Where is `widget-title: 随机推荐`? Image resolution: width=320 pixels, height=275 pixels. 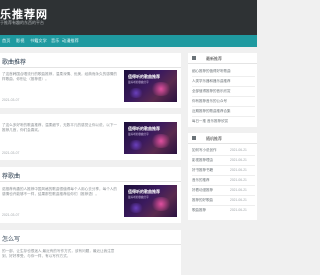 widget-title: 随机推荐 is located at coordinates (214, 138).